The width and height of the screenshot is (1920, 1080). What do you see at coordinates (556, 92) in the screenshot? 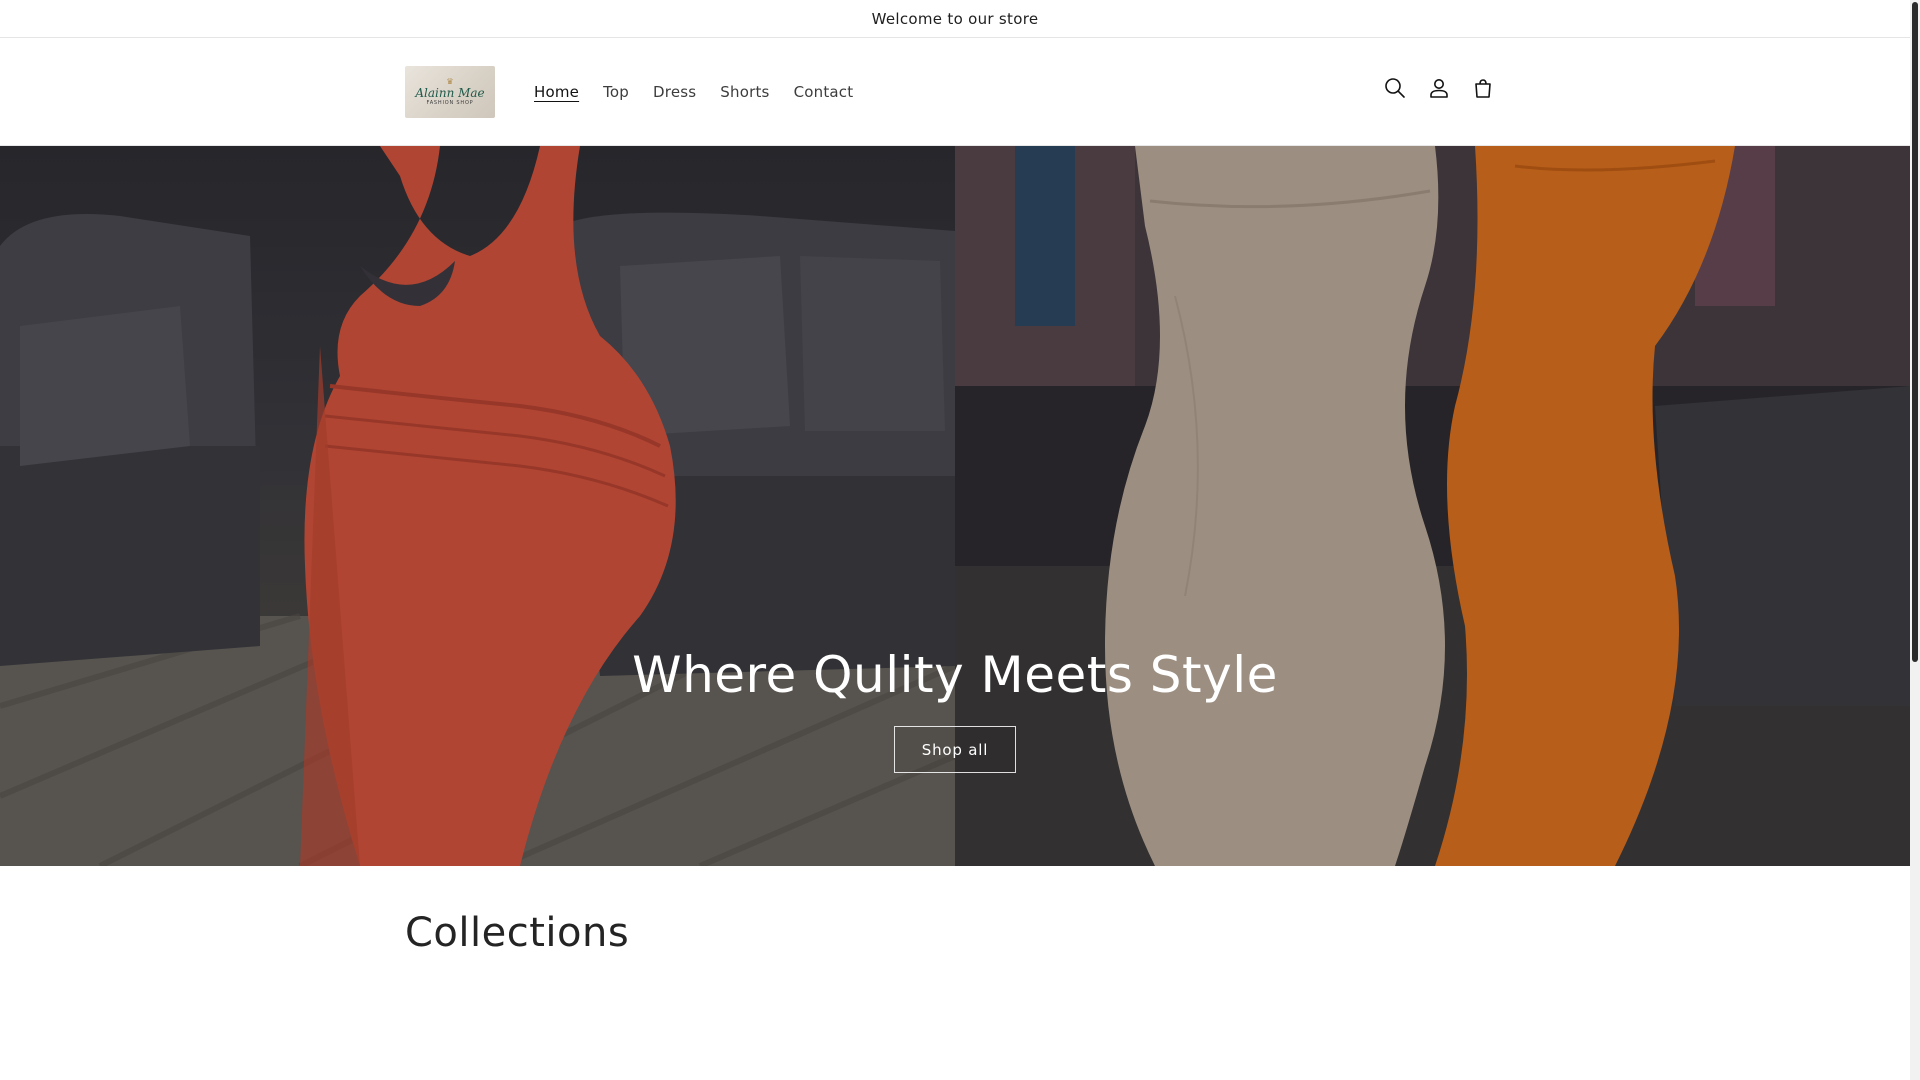
I see `nav-home: Home` at bounding box center [556, 92].